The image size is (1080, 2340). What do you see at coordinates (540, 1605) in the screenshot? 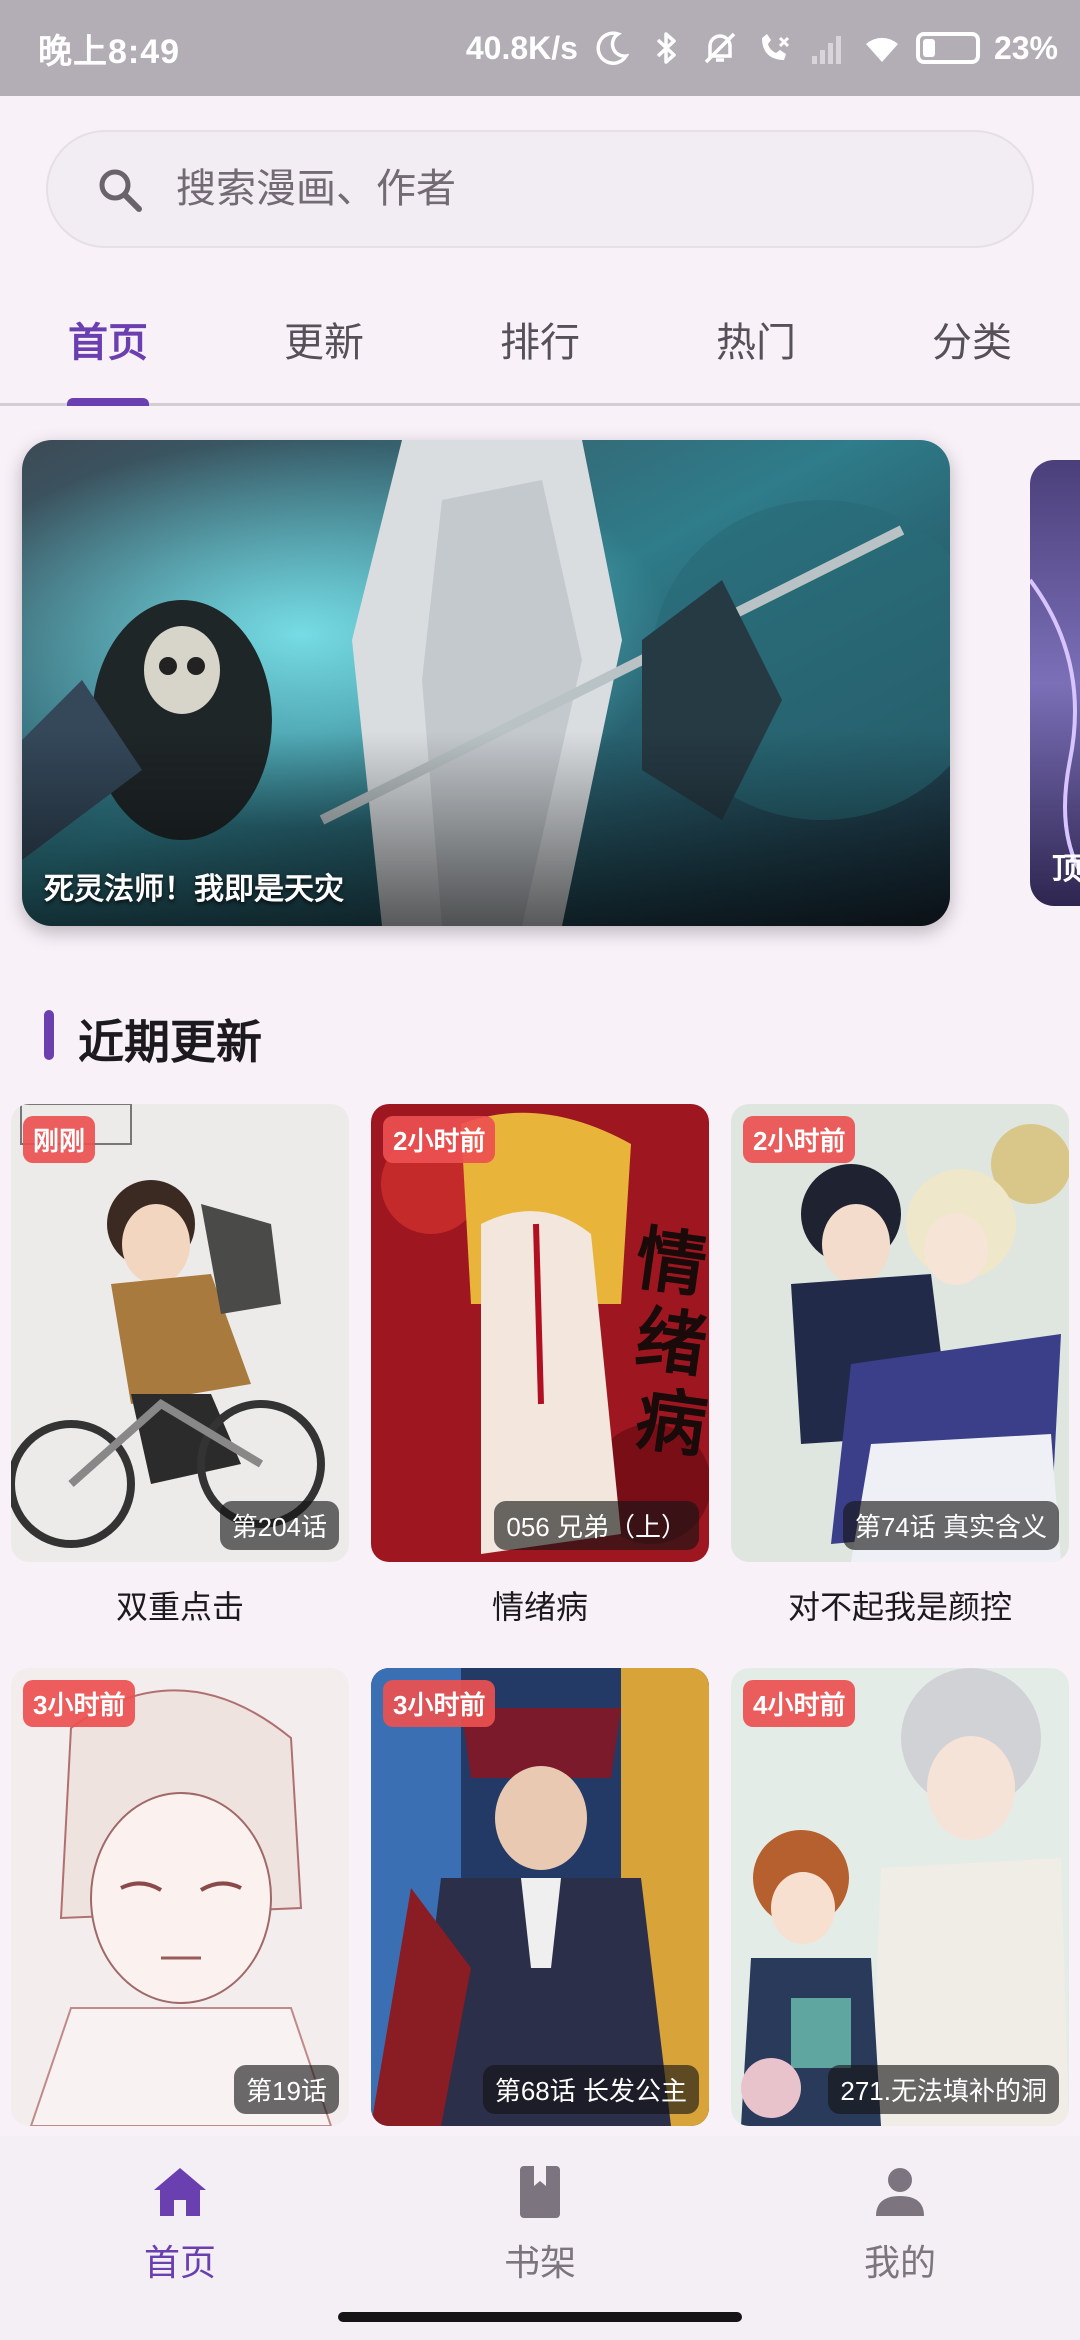
I see `comic-title: 情绪病` at bounding box center [540, 1605].